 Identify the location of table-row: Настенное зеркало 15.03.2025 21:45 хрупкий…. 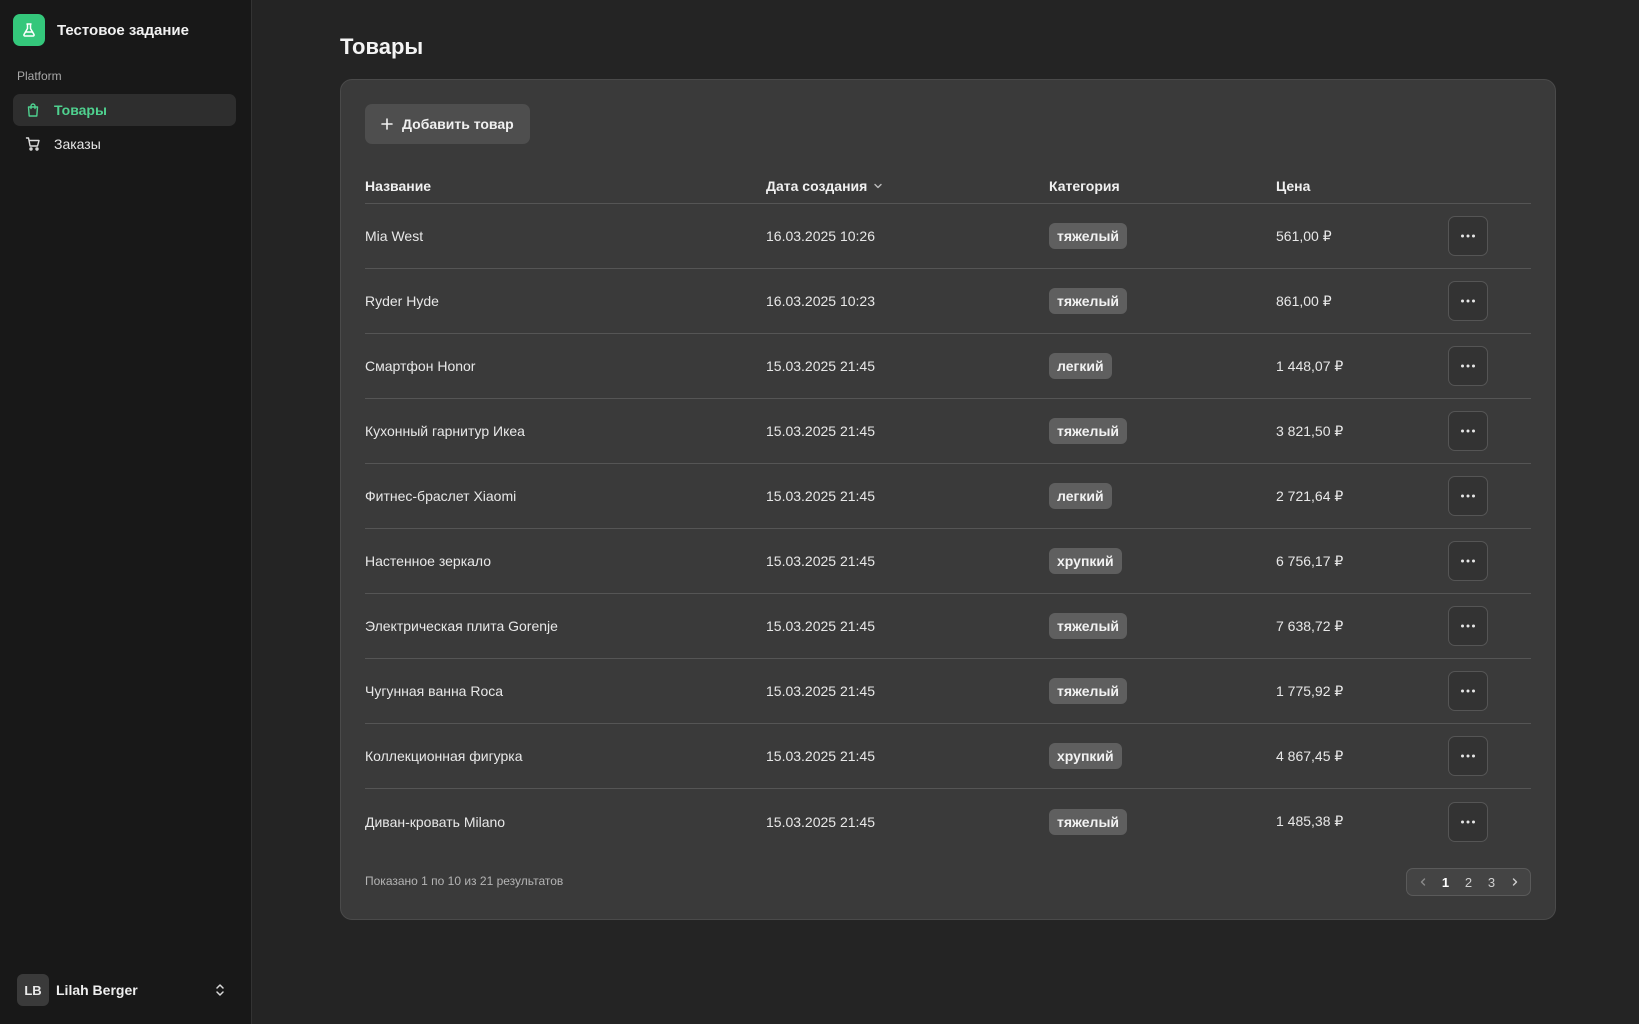
(948, 561).